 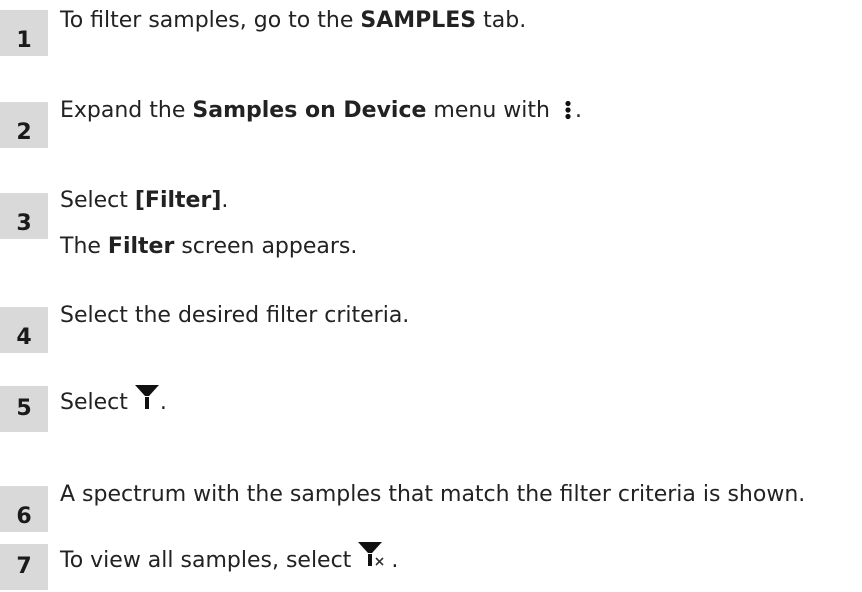 I want to click on step-result-bold: Filter, so click(x=141, y=246).